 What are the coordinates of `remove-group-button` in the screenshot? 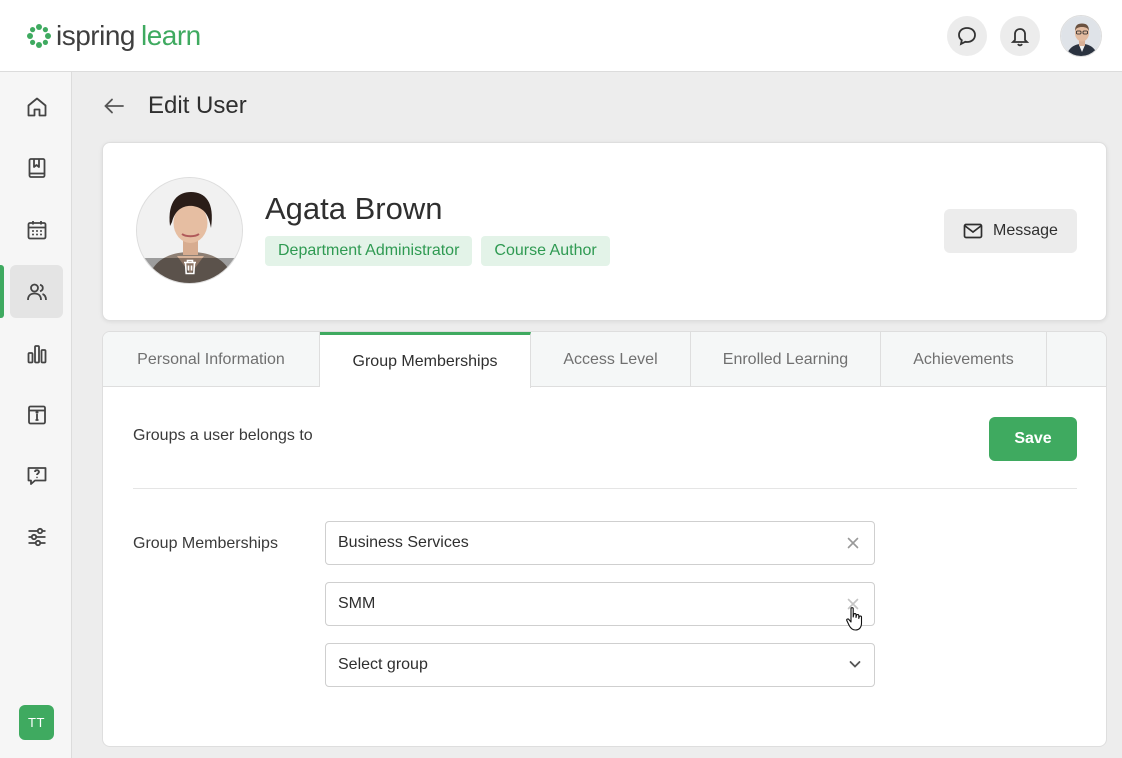 It's located at (853, 543).